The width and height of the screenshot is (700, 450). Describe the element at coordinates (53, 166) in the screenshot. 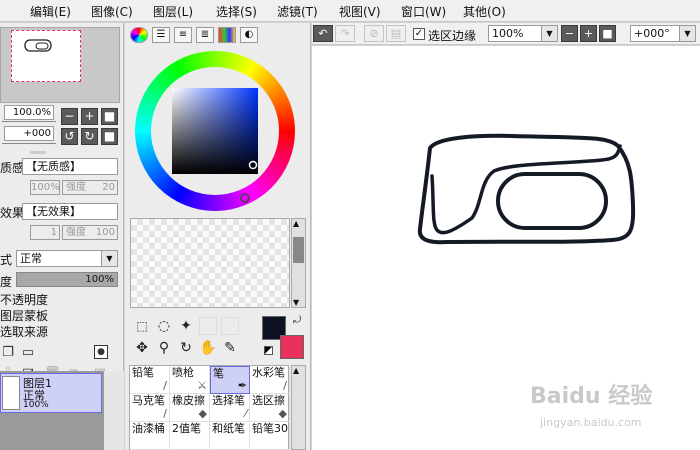

I see `texture-value: 【无质感】` at that location.